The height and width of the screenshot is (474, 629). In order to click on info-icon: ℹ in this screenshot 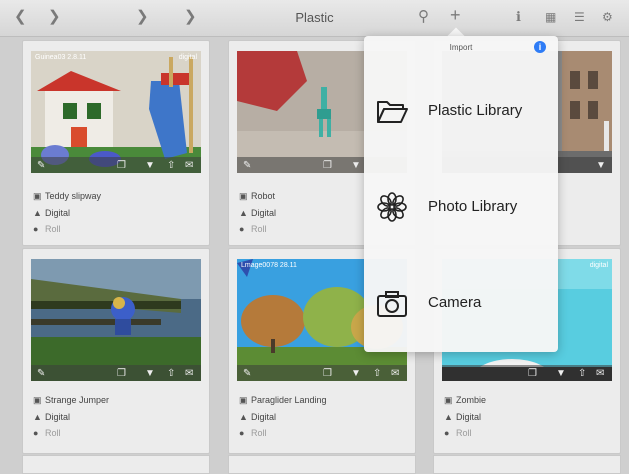, I will do `click(518, 17)`.